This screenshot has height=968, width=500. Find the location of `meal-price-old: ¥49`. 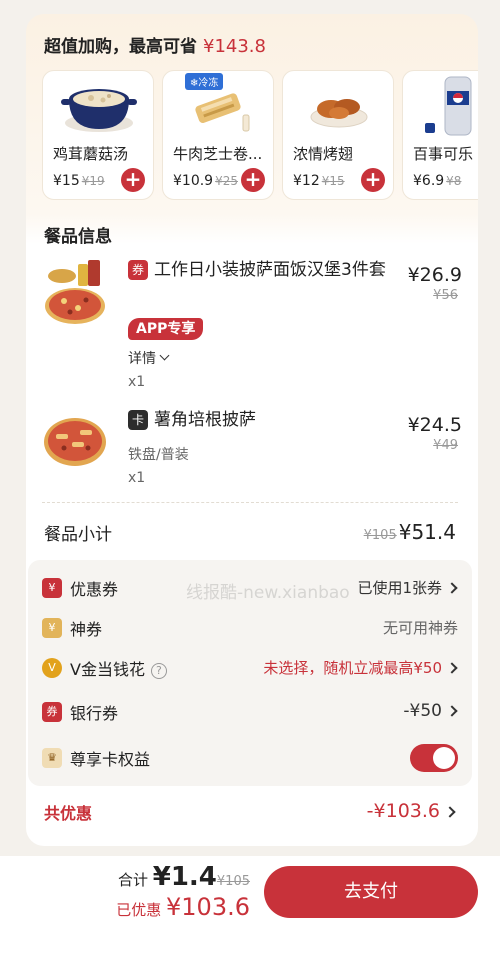

meal-price-old: ¥49 is located at coordinates (445, 445).